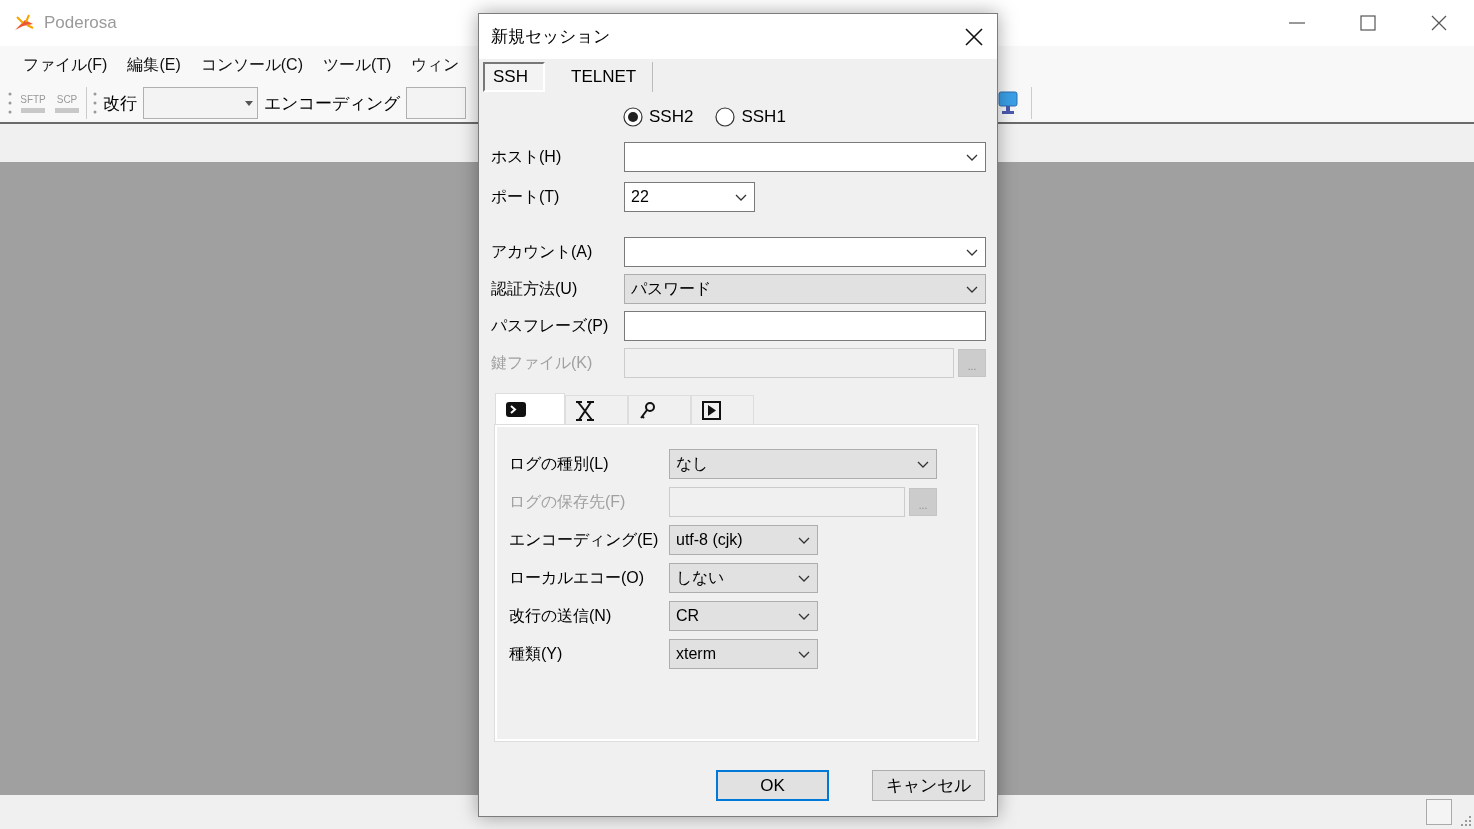 The image size is (1474, 829). Describe the element at coordinates (743, 578) in the screenshot. I see `dropdown: しない` at that location.